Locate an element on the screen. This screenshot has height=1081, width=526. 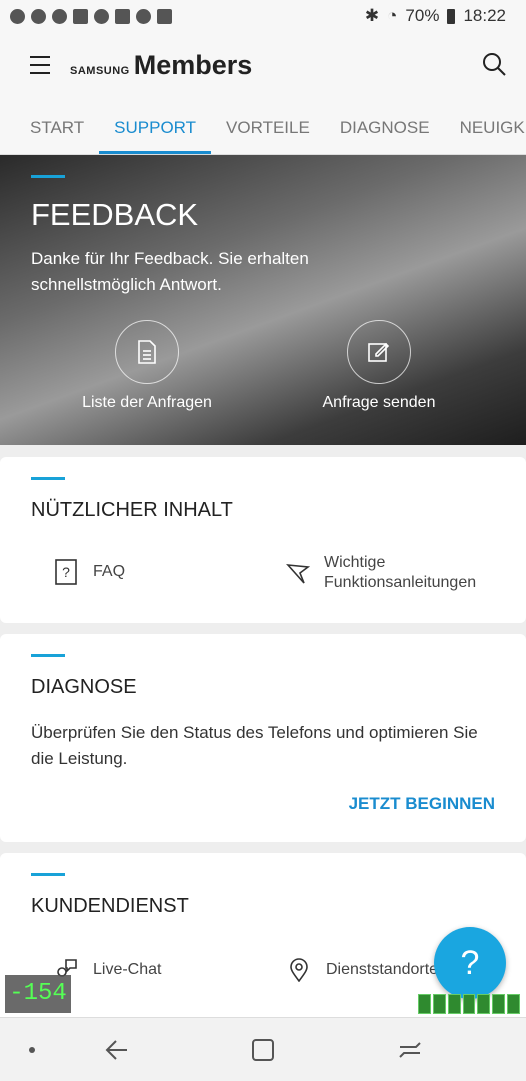
clock: 18:22 is located at coordinates (484, 15).